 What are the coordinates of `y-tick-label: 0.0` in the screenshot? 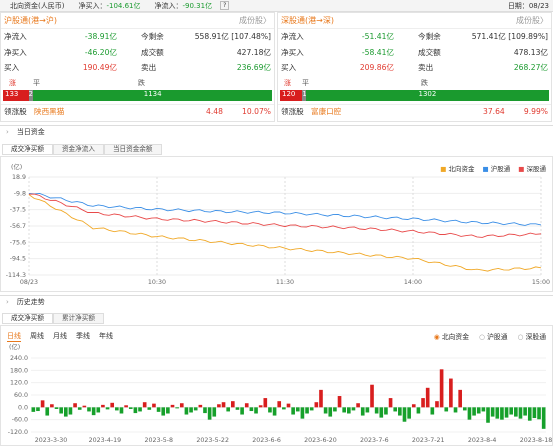 It's located at (23, 407).